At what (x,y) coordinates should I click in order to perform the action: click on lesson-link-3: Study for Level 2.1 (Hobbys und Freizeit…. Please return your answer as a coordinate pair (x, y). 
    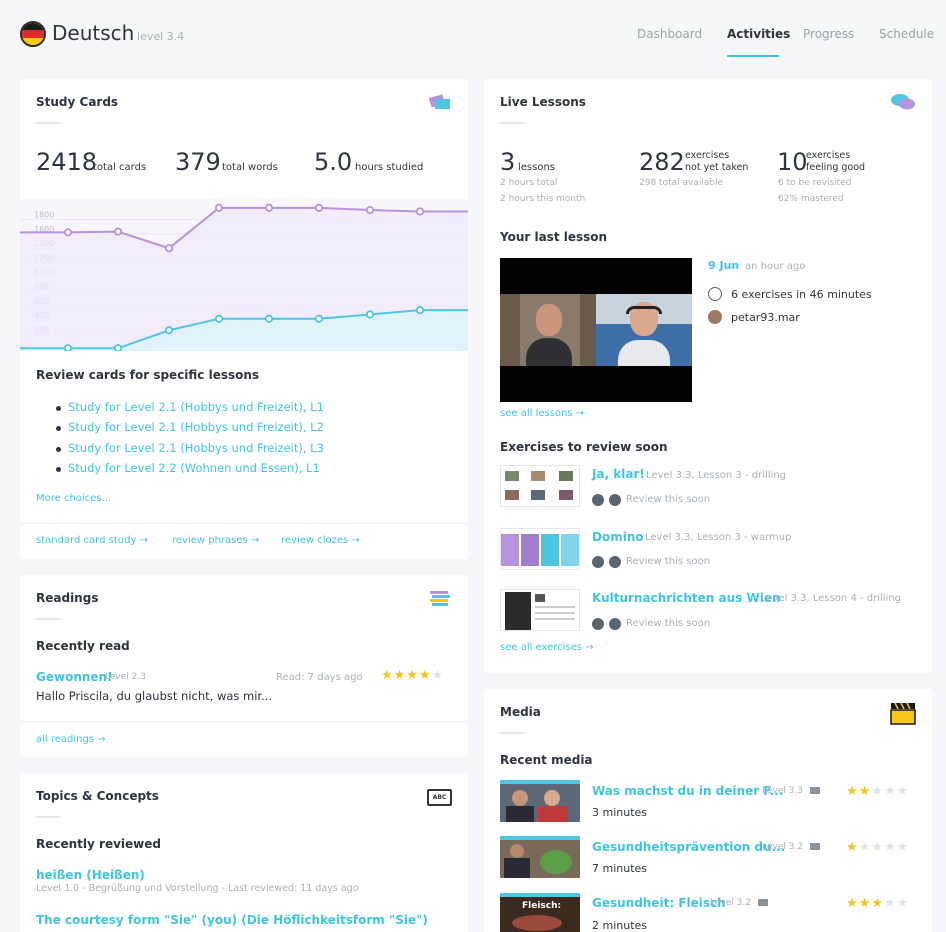
    Looking at the image, I should click on (190, 448).